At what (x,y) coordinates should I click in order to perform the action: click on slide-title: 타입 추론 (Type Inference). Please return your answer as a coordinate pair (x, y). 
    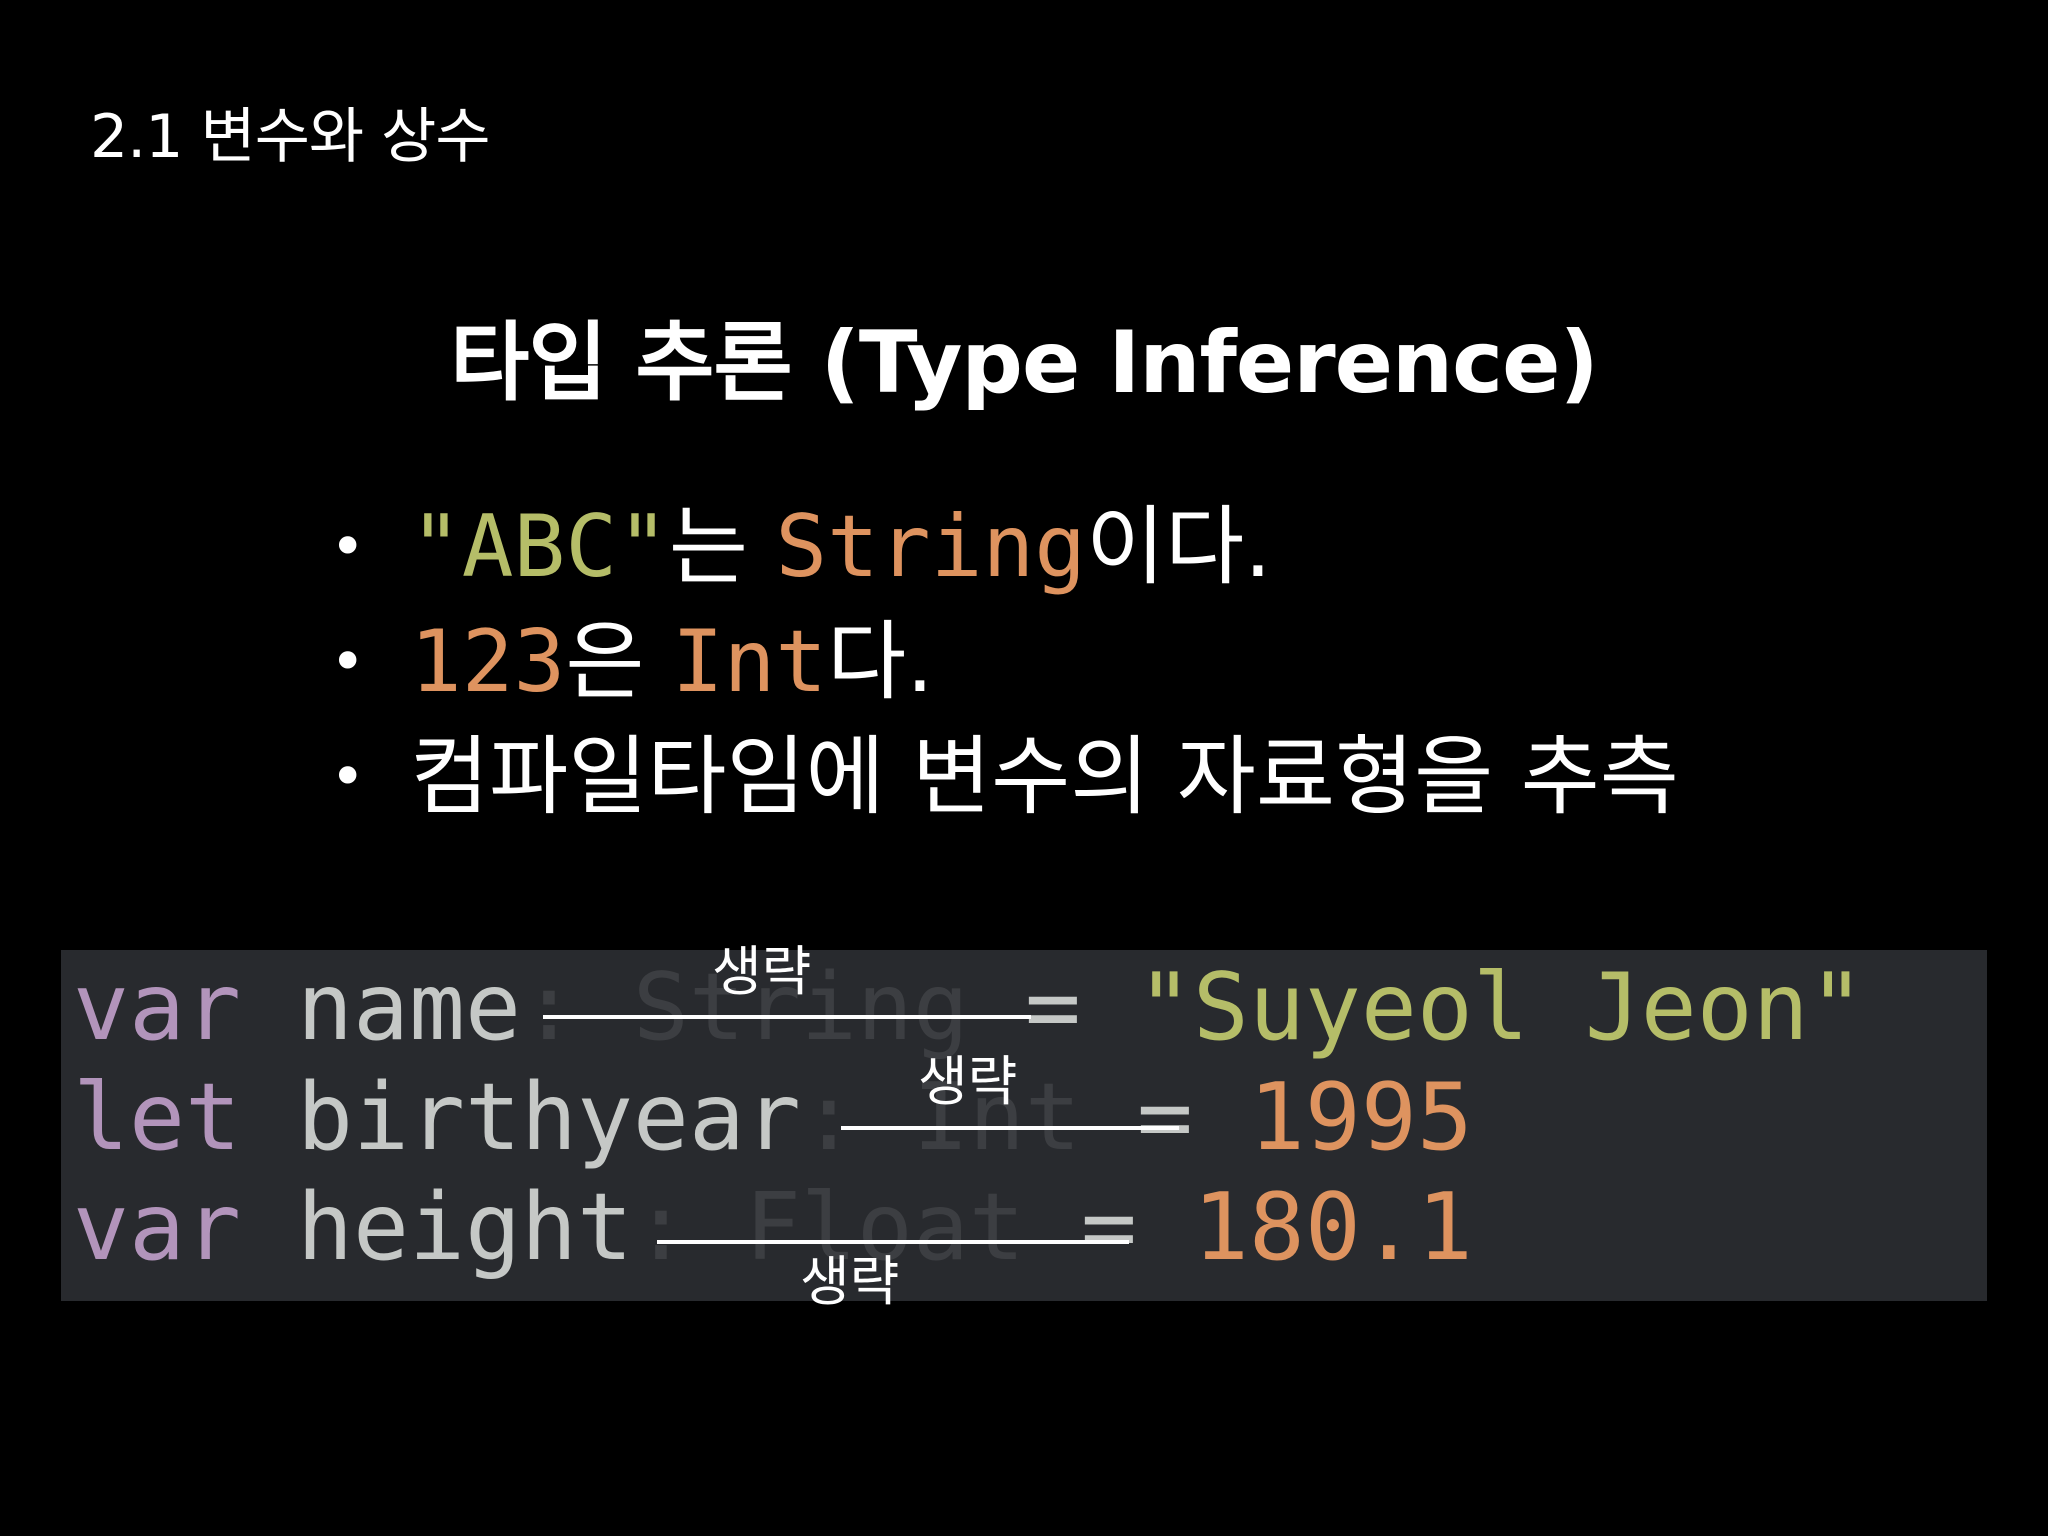
    Looking at the image, I should click on (1024, 363).